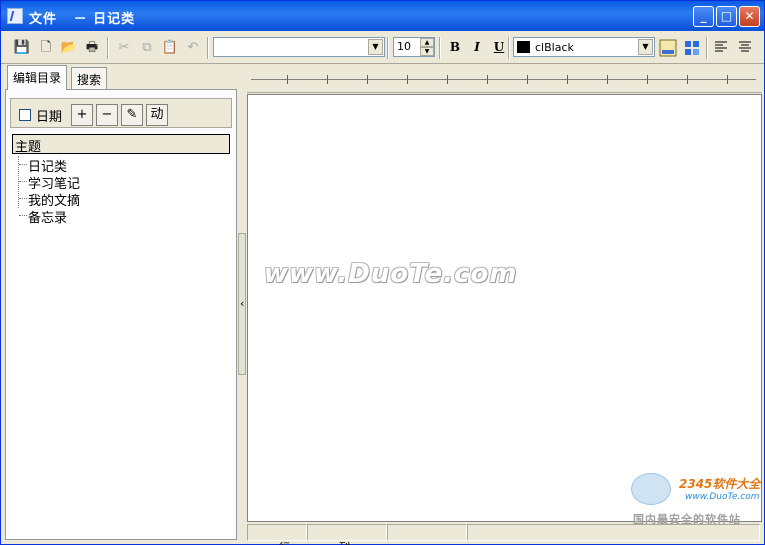 This screenshot has width=765, height=545. What do you see at coordinates (89, 78) in the screenshot?
I see `tab-search: 搜索` at bounding box center [89, 78].